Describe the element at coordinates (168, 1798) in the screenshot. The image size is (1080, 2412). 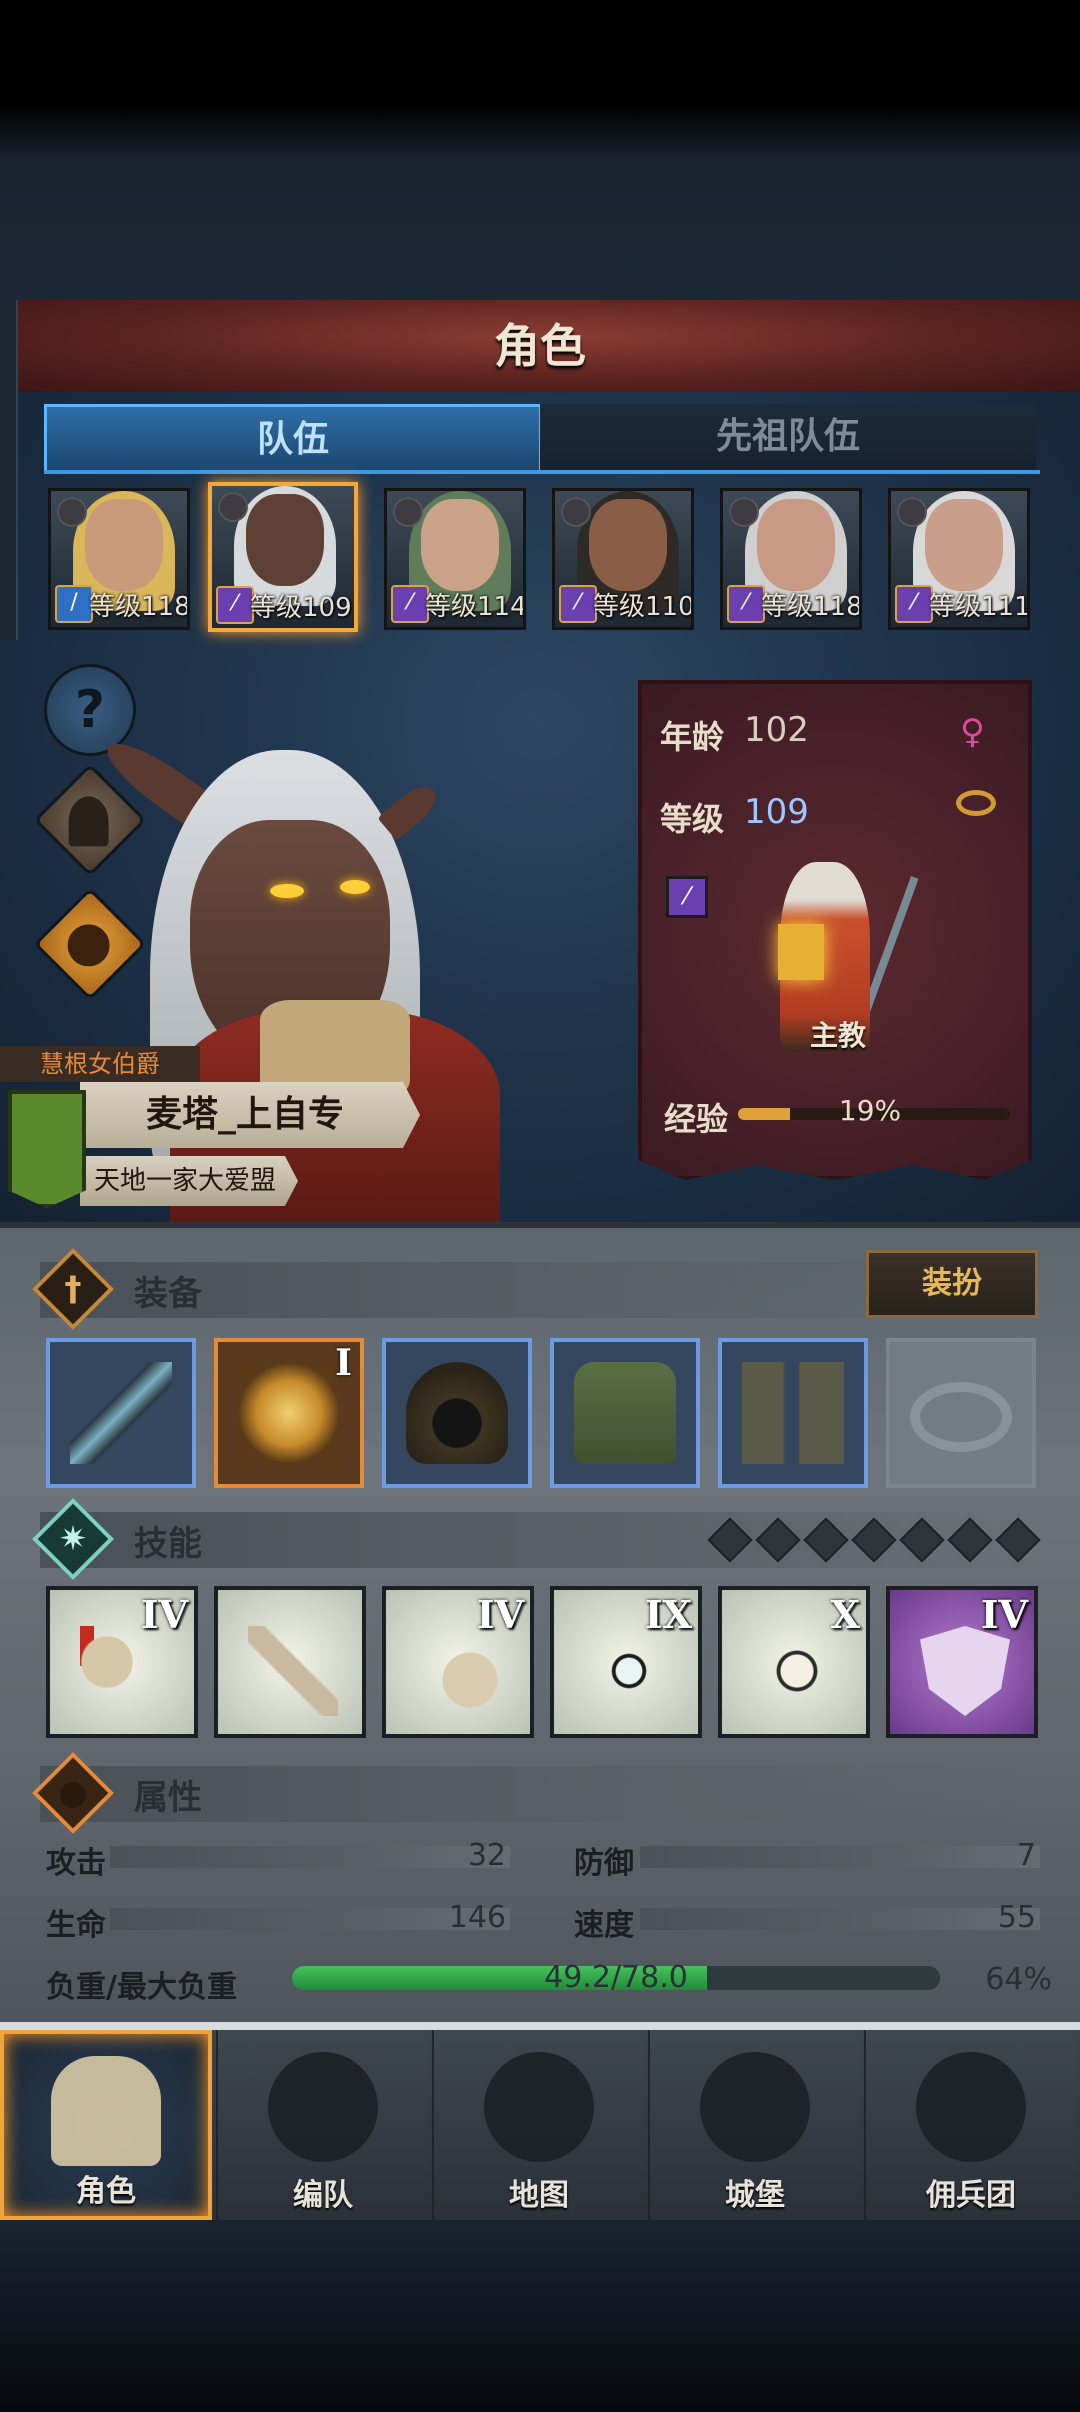
I see `attributes-title: 属性` at that location.